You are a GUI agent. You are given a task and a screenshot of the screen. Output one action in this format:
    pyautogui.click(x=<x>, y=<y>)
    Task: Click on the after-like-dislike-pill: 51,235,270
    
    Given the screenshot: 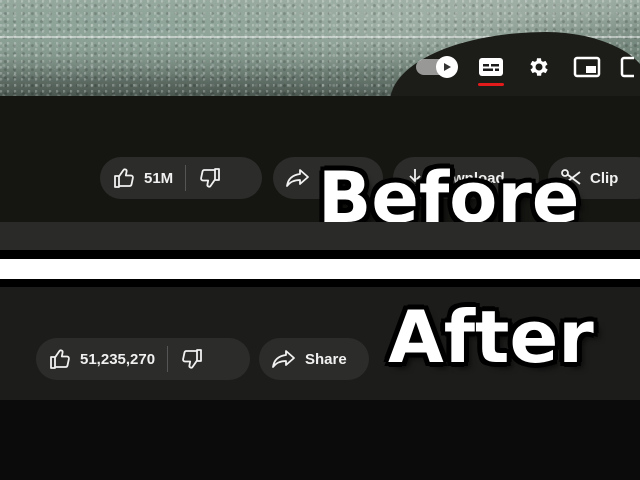 What is the action you would take?
    pyautogui.click(x=143, y=359)
    